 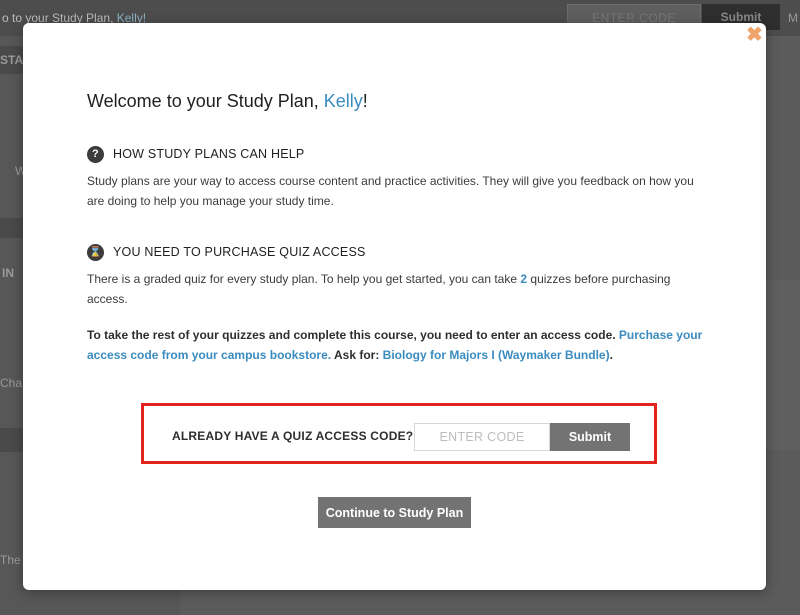 I want to click on access-code-submit-button: Submit, so click(x=590, y=437).